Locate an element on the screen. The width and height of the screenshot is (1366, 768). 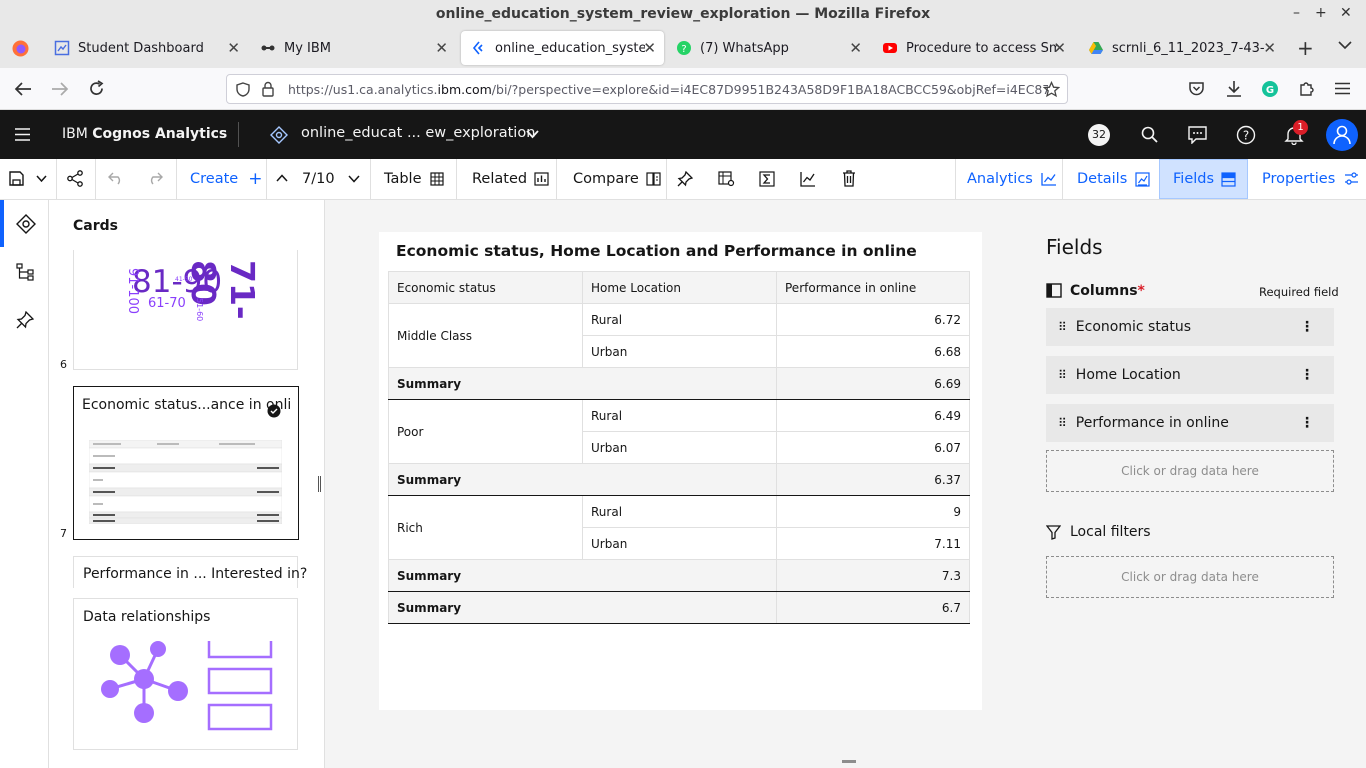
document-title: online_educat ... ew_exploration is located at coordinates (418, 133).